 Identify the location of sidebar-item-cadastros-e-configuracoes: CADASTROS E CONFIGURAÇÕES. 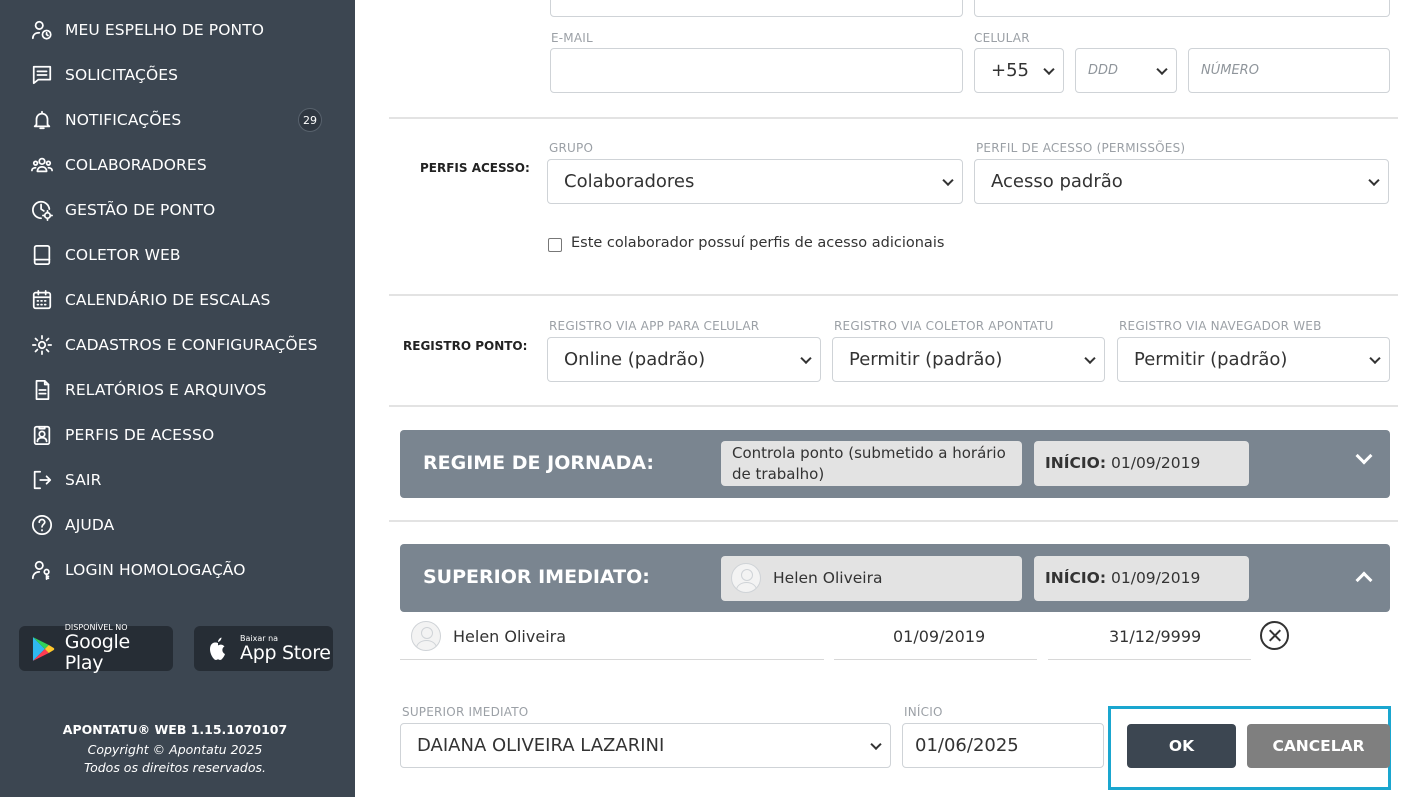
(174, 345).